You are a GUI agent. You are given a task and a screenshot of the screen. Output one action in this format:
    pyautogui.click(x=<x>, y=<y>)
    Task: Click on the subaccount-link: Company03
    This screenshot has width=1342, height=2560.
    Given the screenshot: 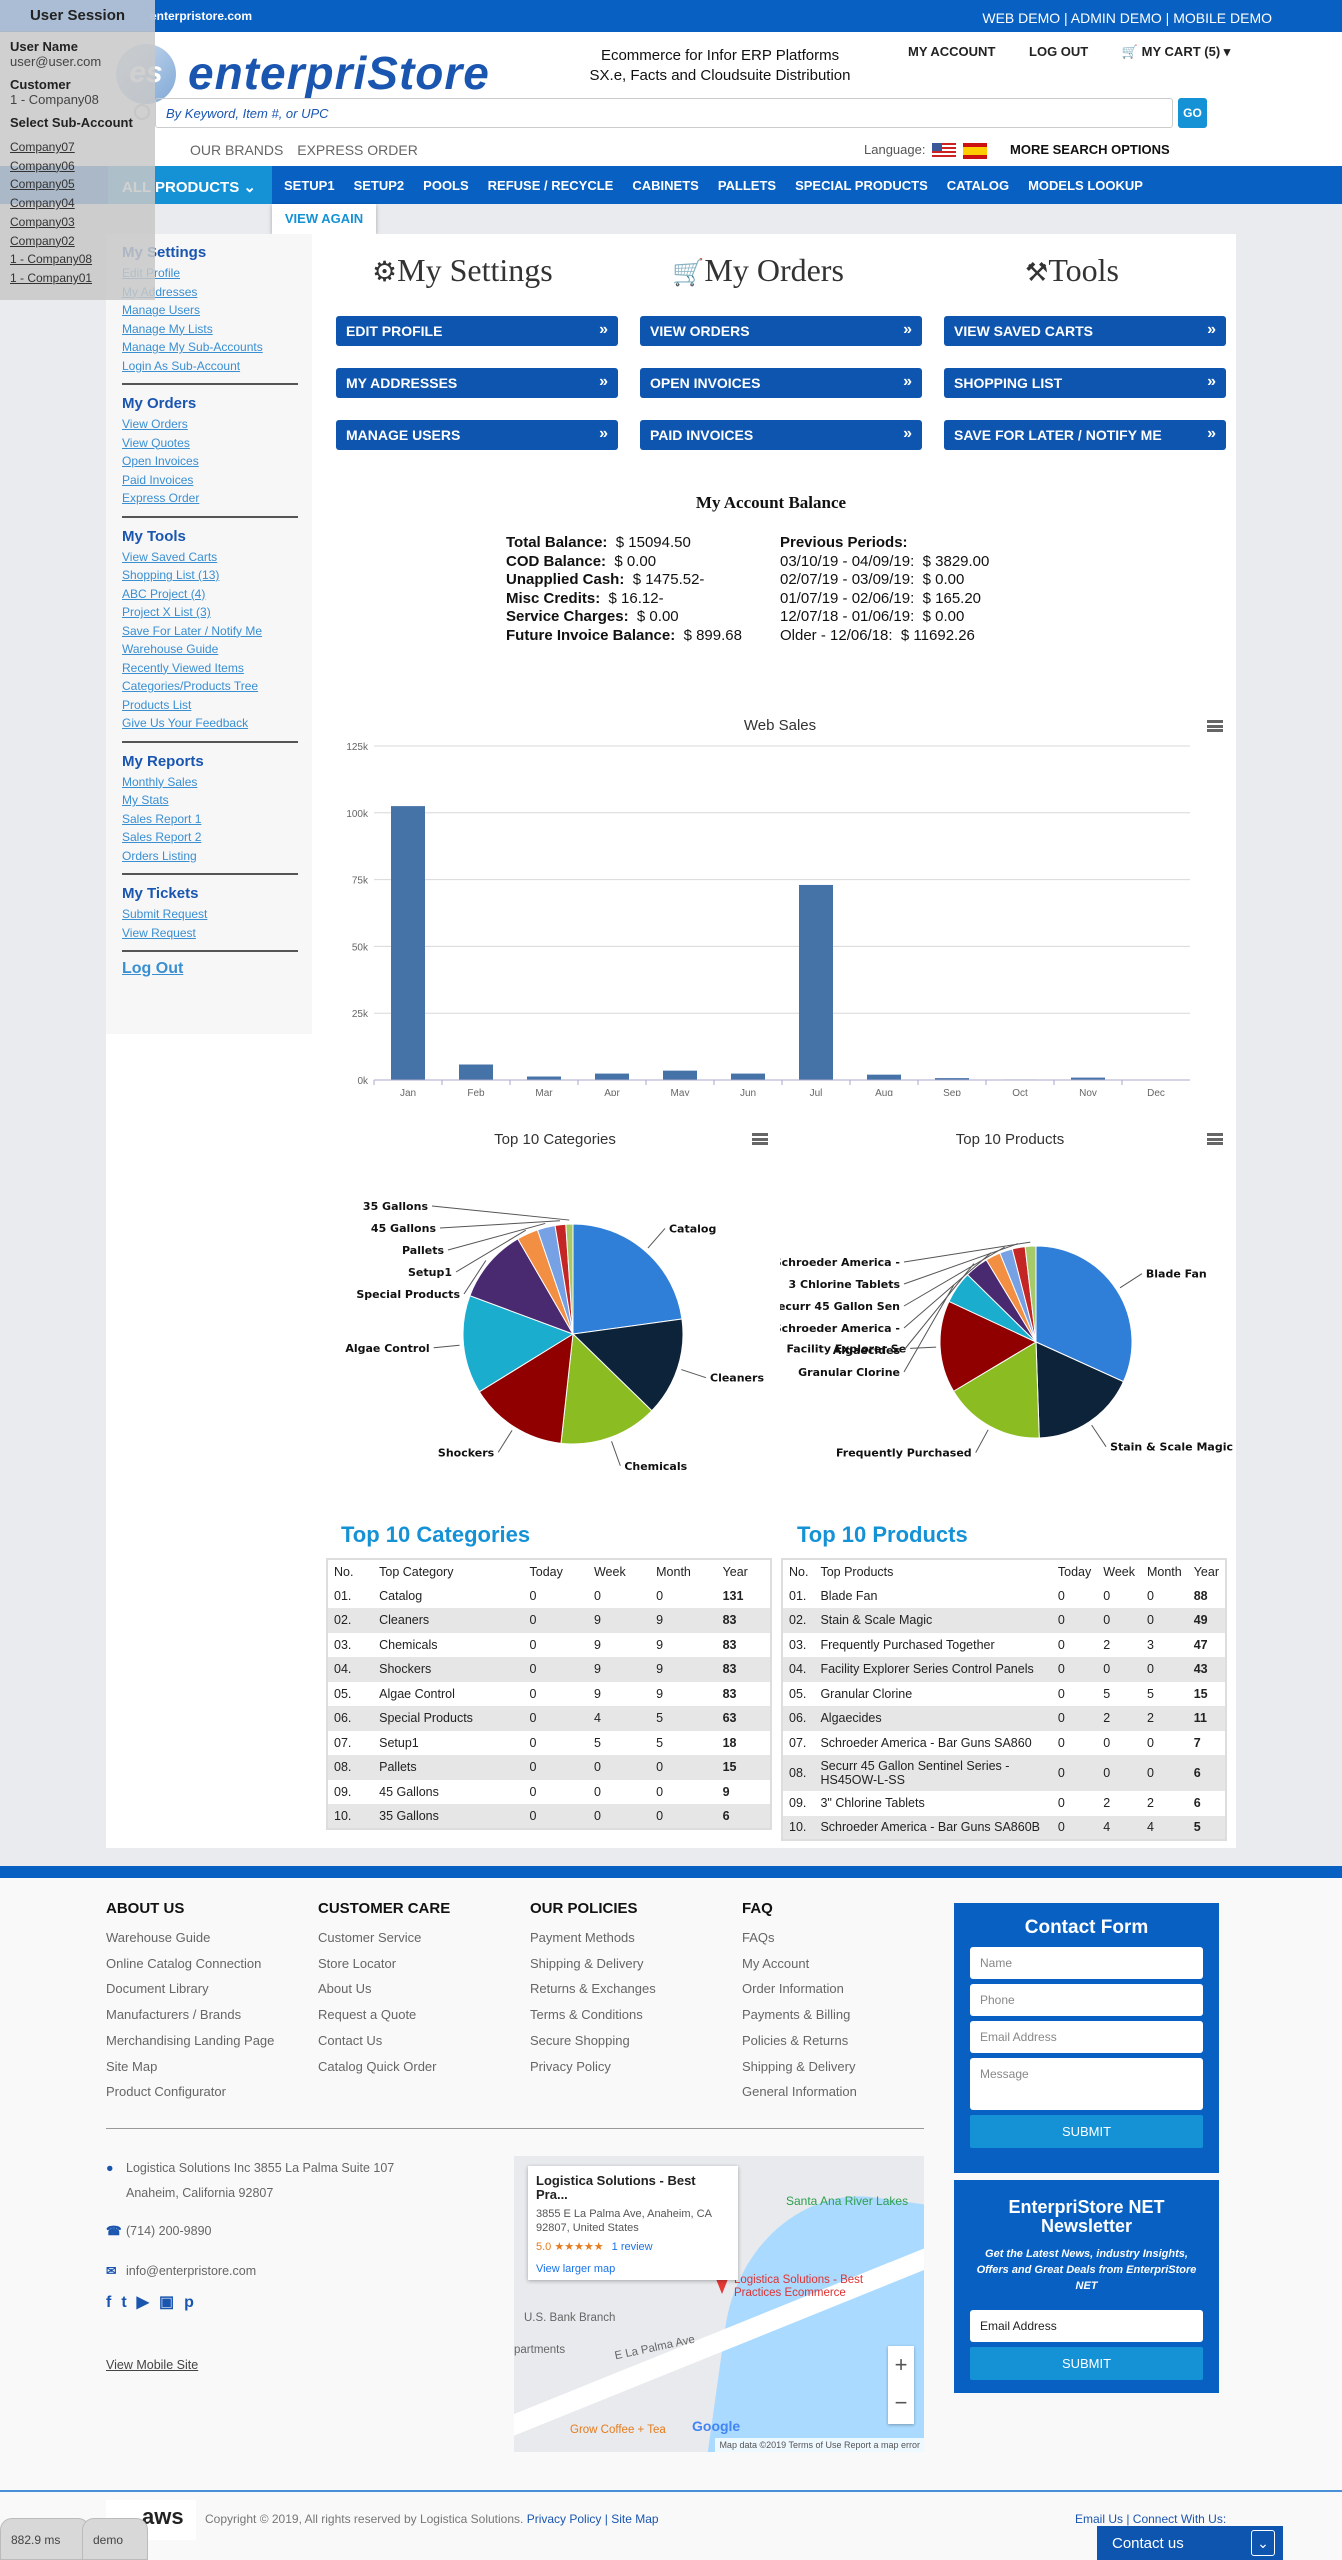 What is the action you would take?
    pyautogui.click(x=77, y=222)
    